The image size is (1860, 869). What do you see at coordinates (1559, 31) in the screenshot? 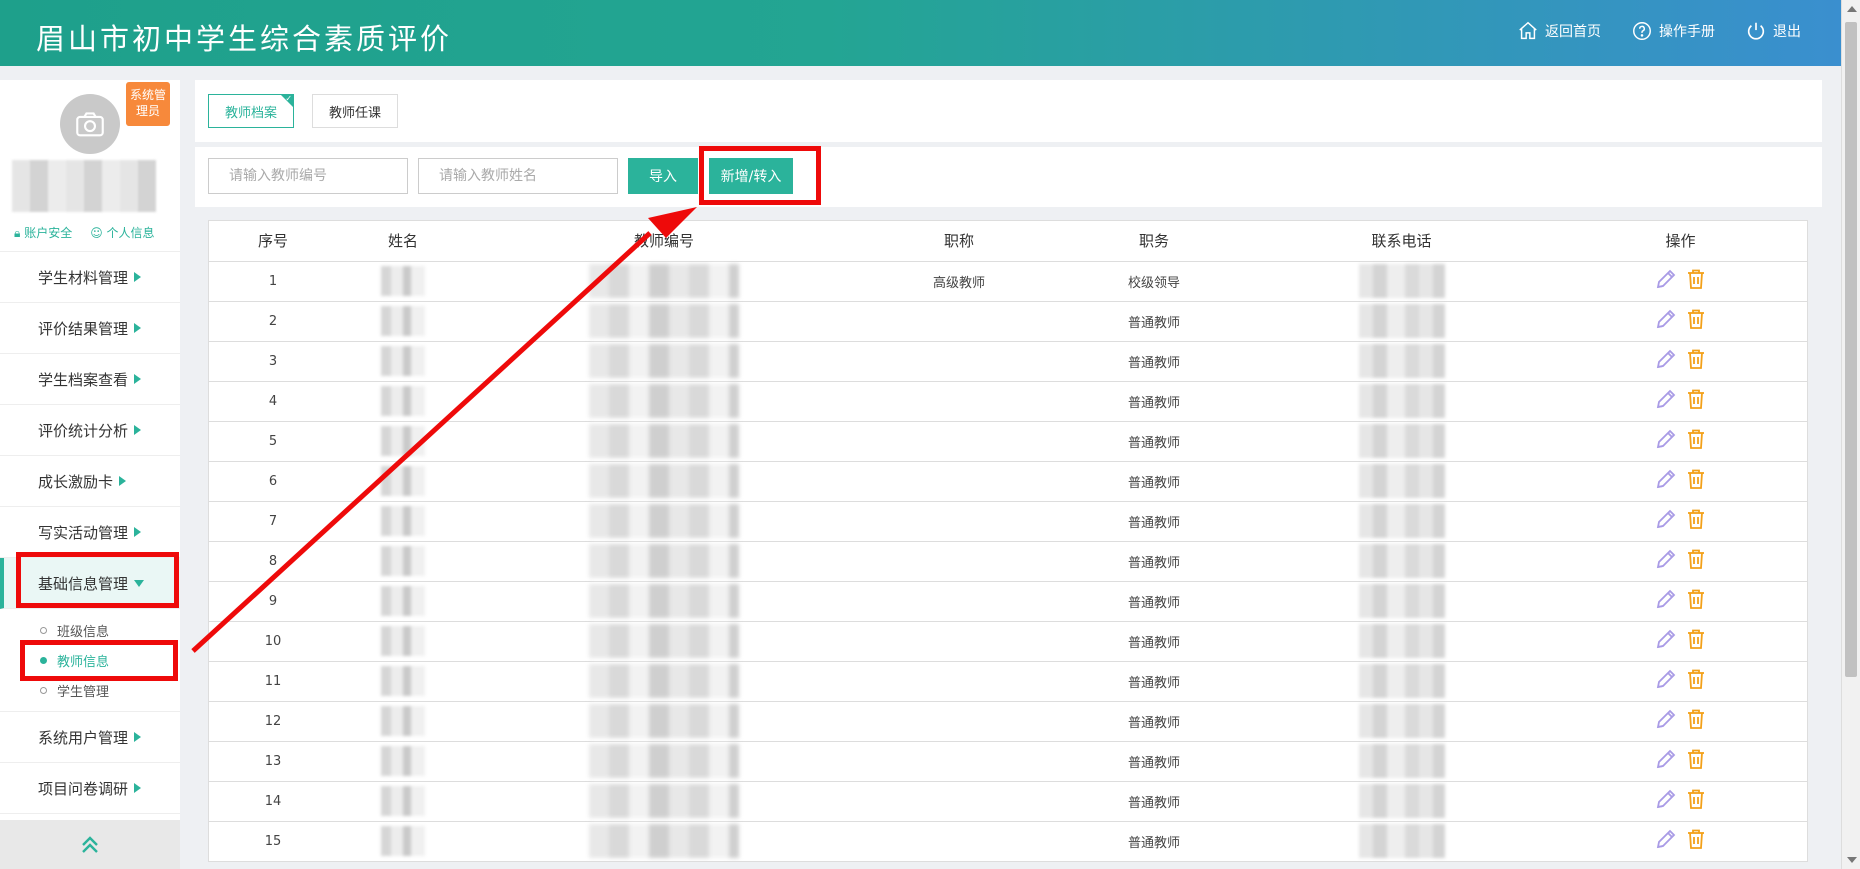
I see `home-link: 返回首页` at bounding box center [1559, 31].